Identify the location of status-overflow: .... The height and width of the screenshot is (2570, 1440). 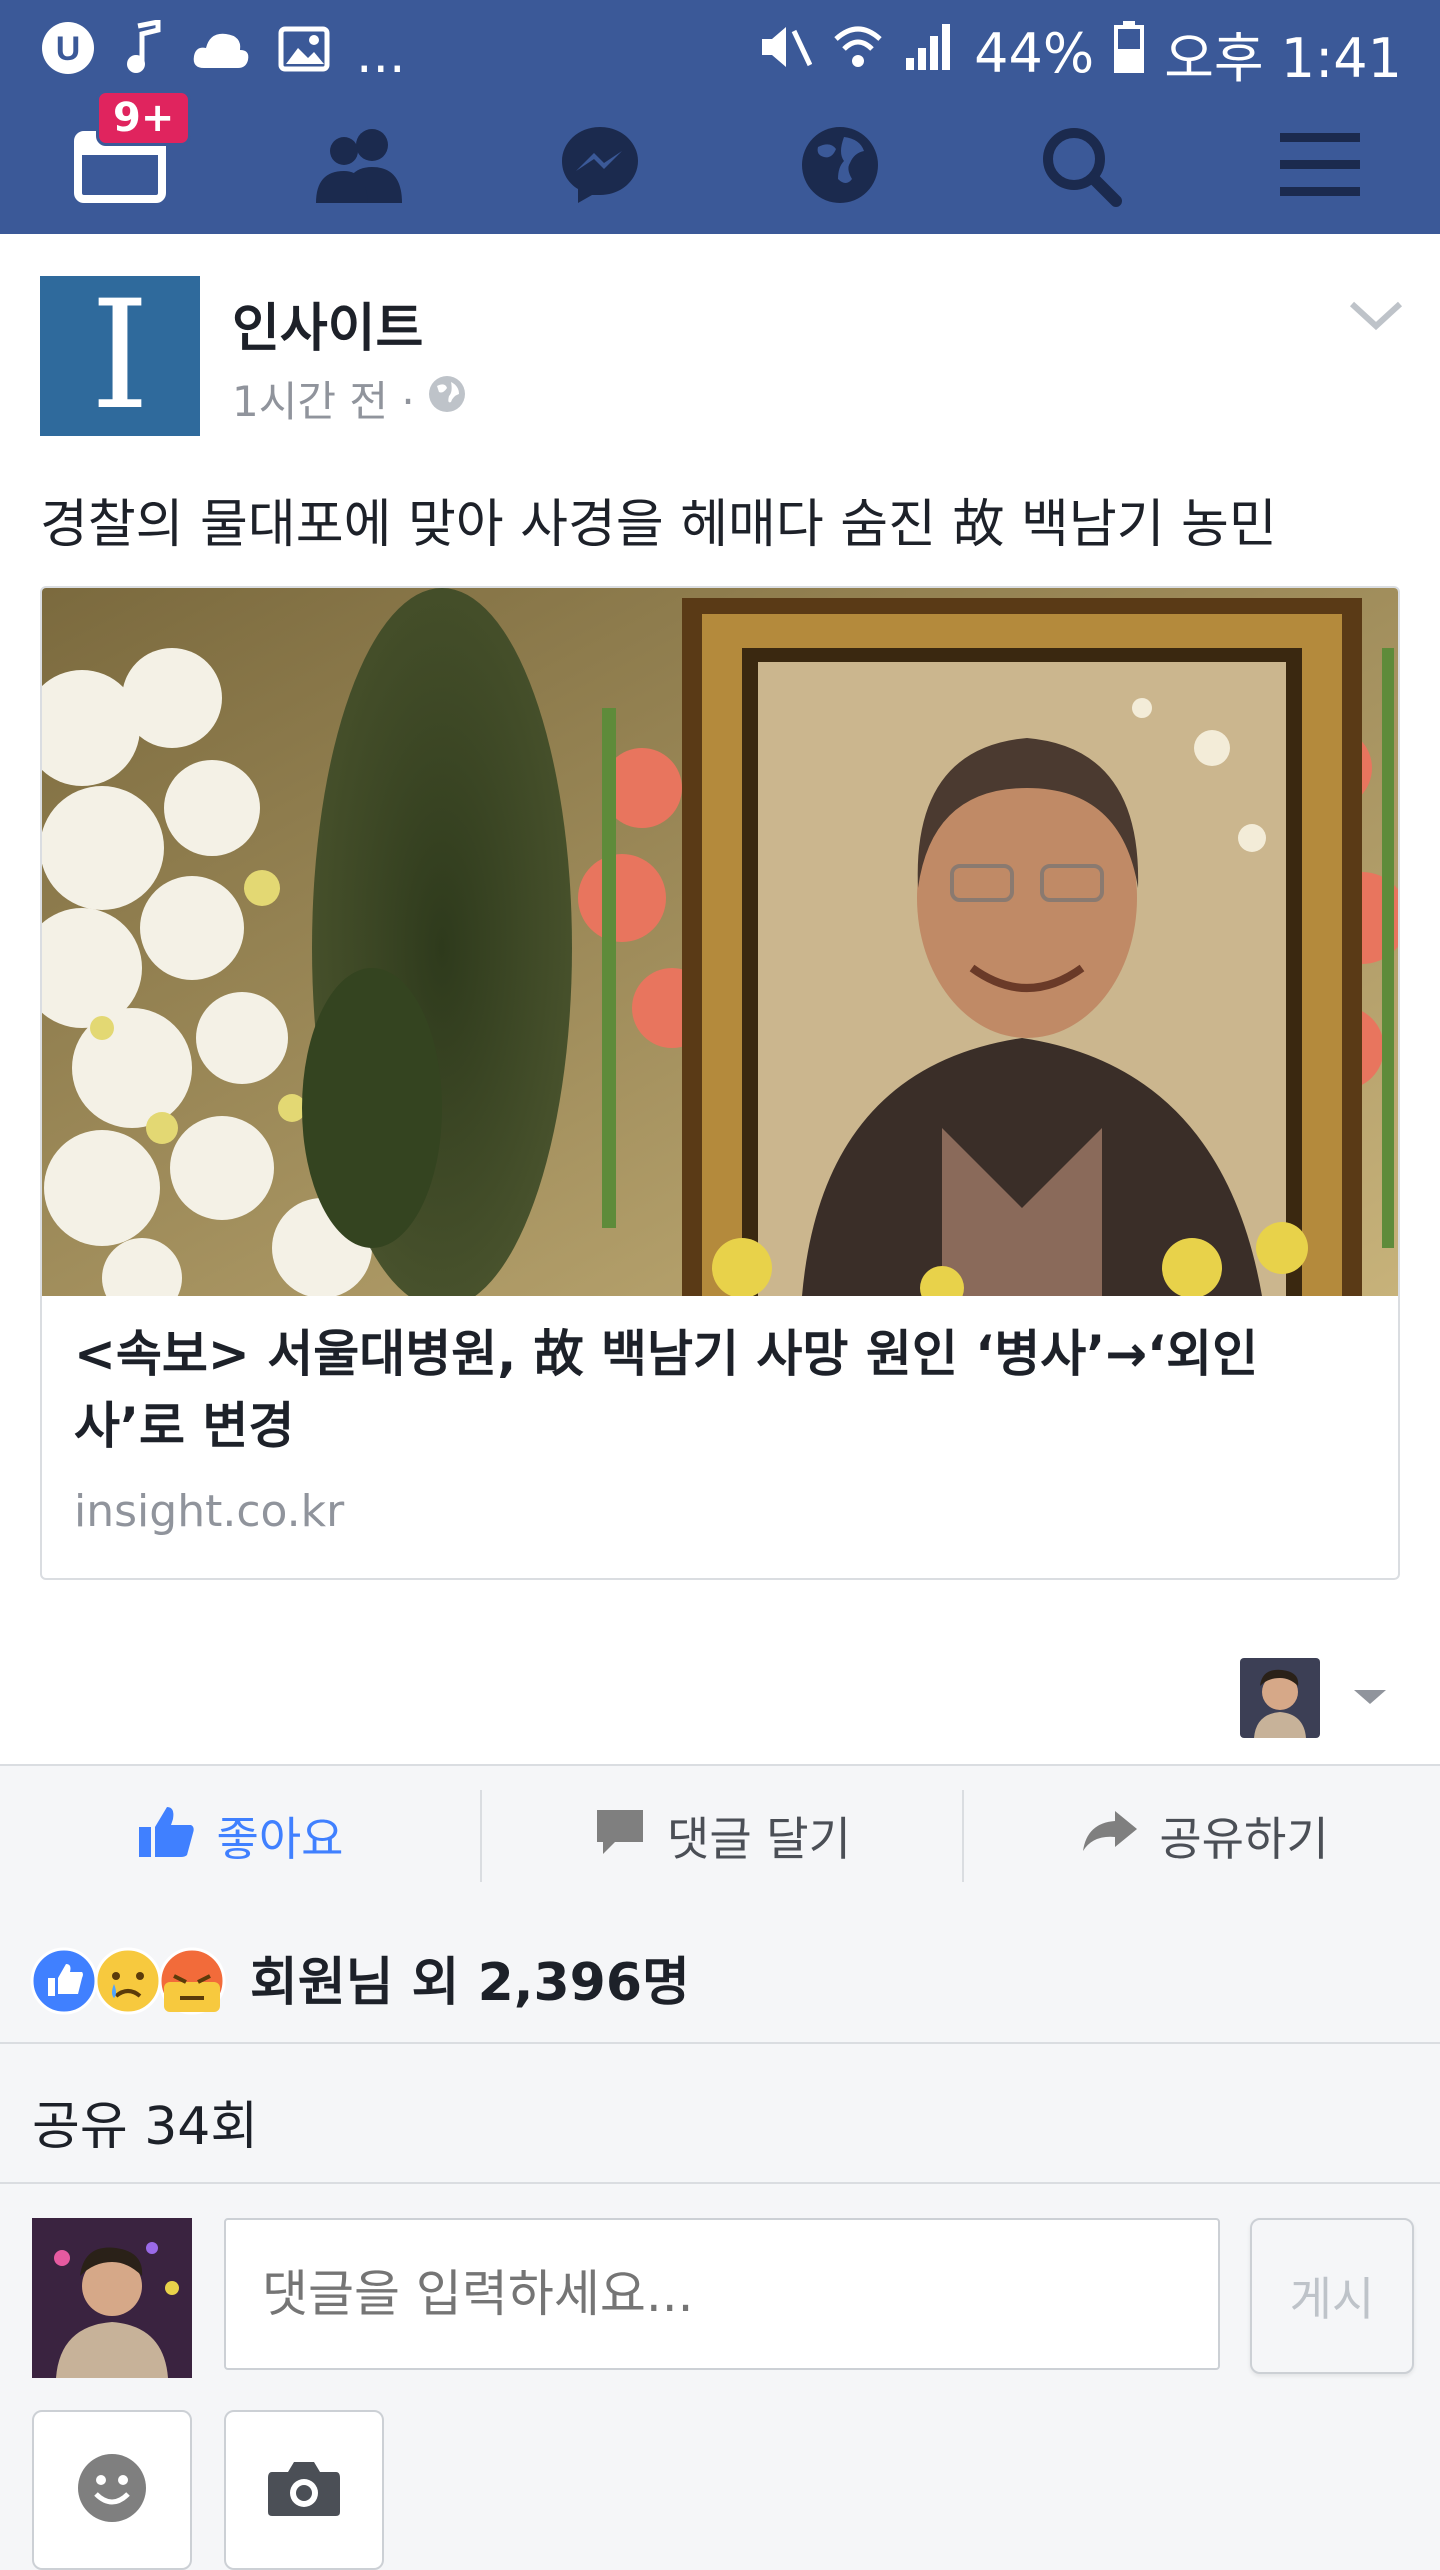
(381, 54).